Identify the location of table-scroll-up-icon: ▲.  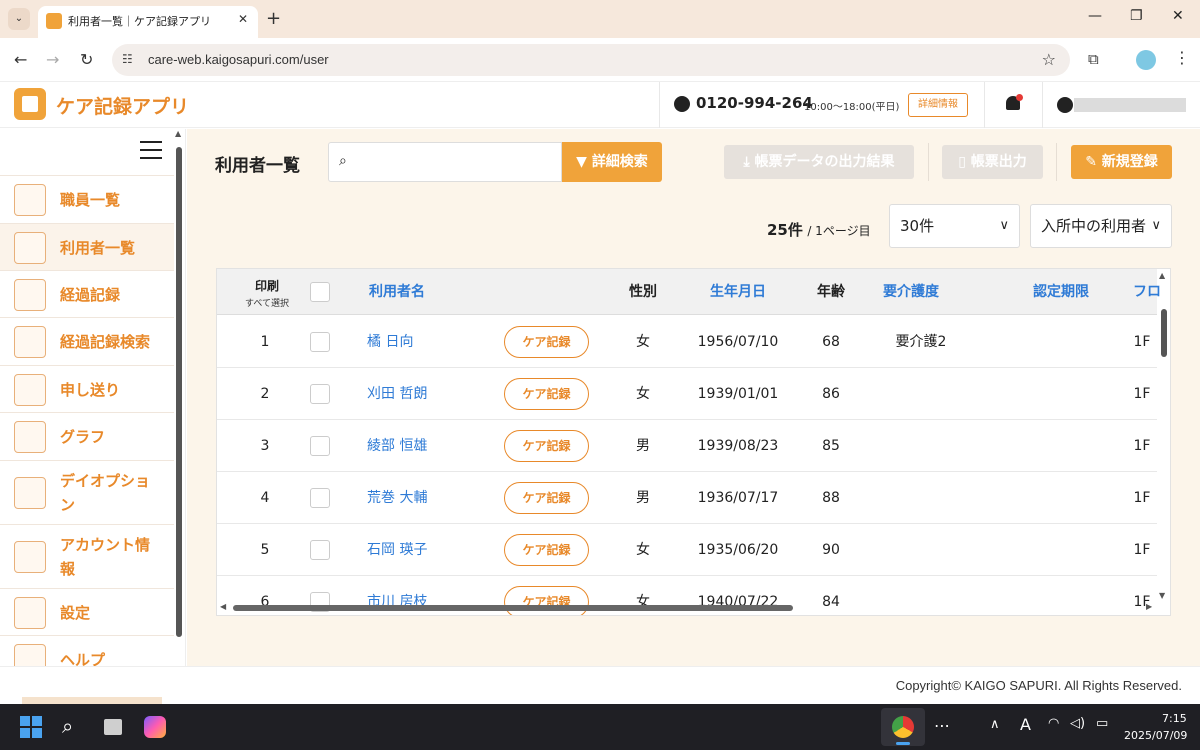
(1162, 275).